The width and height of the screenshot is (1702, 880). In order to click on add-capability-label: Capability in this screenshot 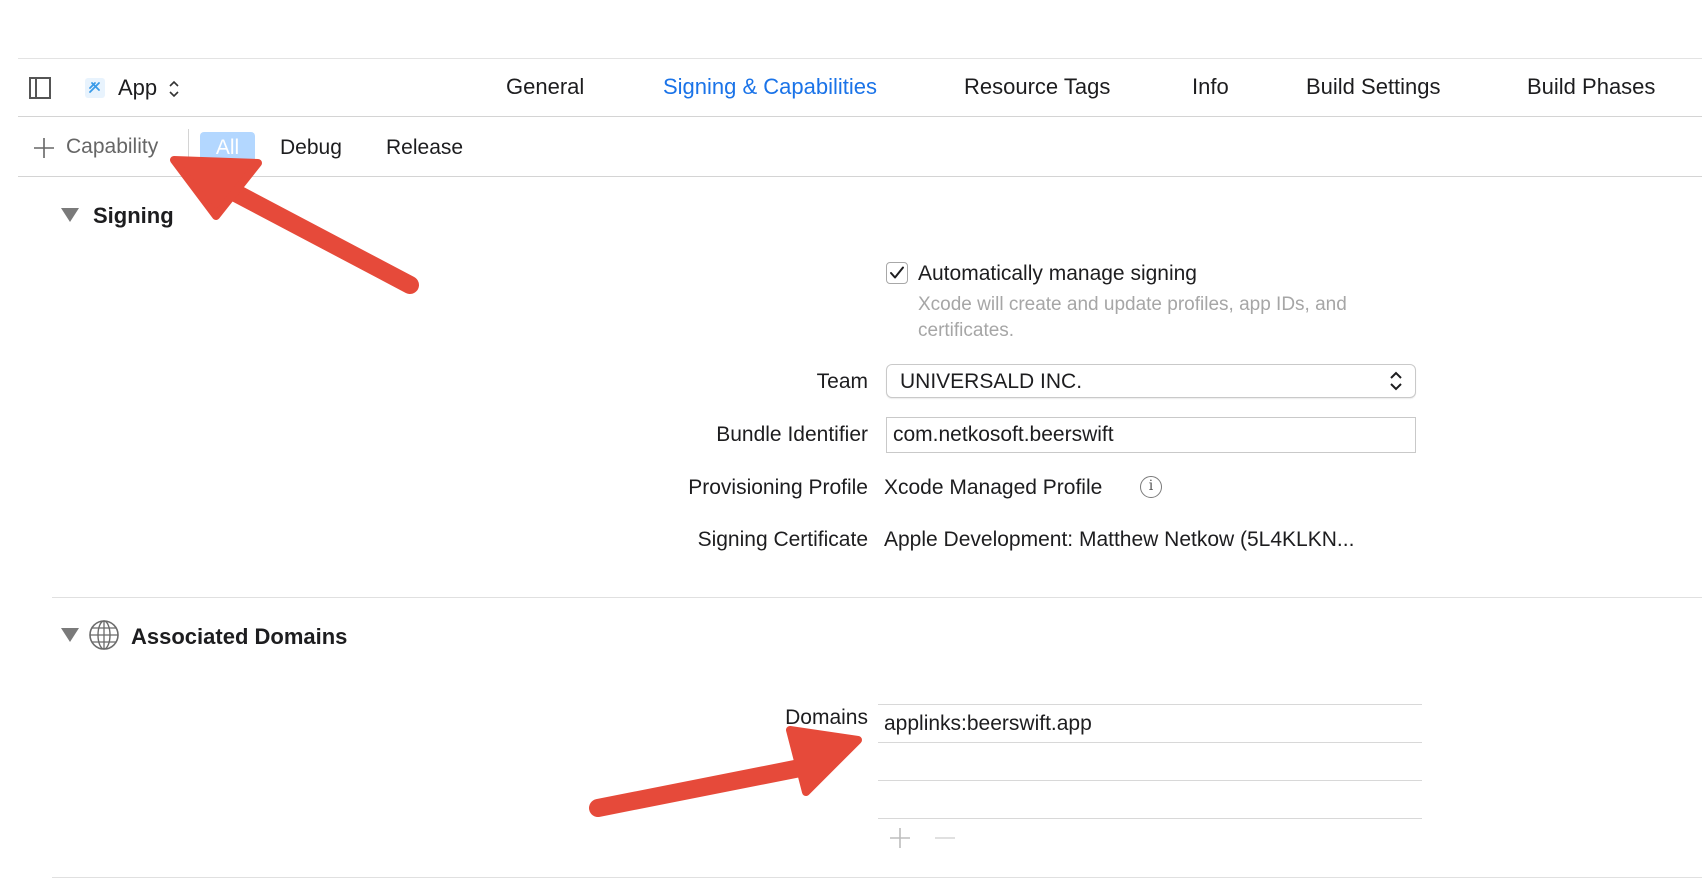, I will do `click(112, 146)`.